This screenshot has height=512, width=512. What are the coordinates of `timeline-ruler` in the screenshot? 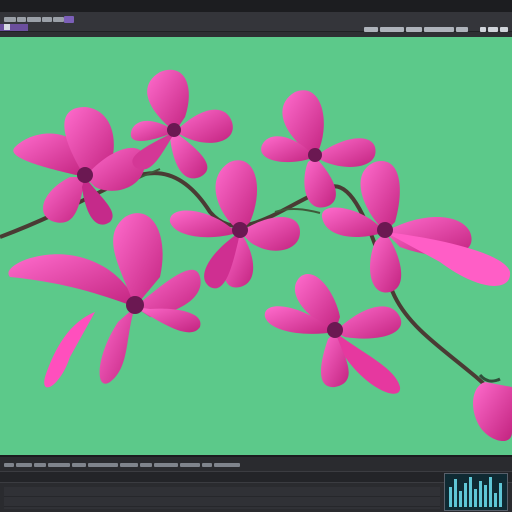 It's located at (256, 477).